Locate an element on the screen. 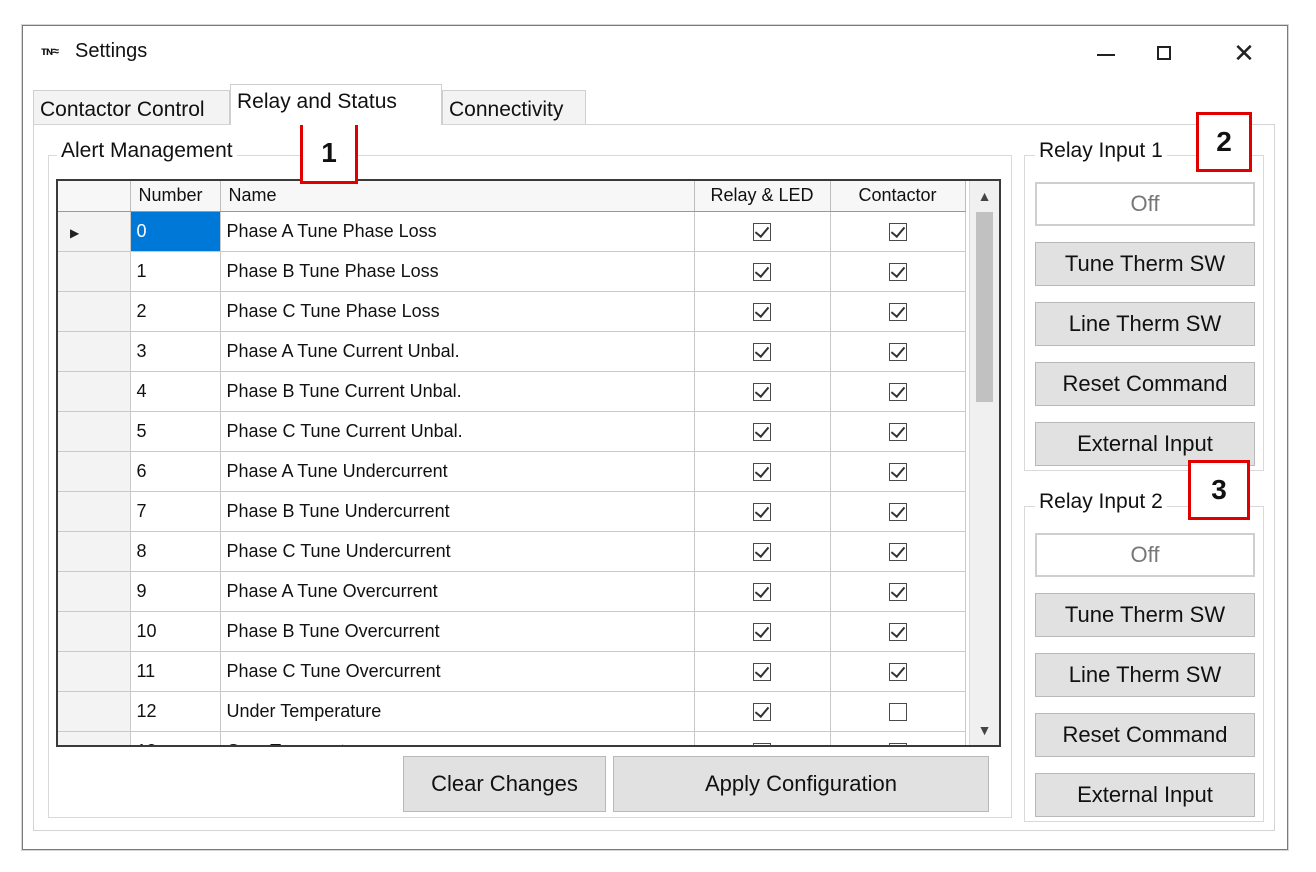 This screenshot has width=1316, height=872. table-row: 11 Phase C Tune Overcurrent is located at coordinates (512, 671).